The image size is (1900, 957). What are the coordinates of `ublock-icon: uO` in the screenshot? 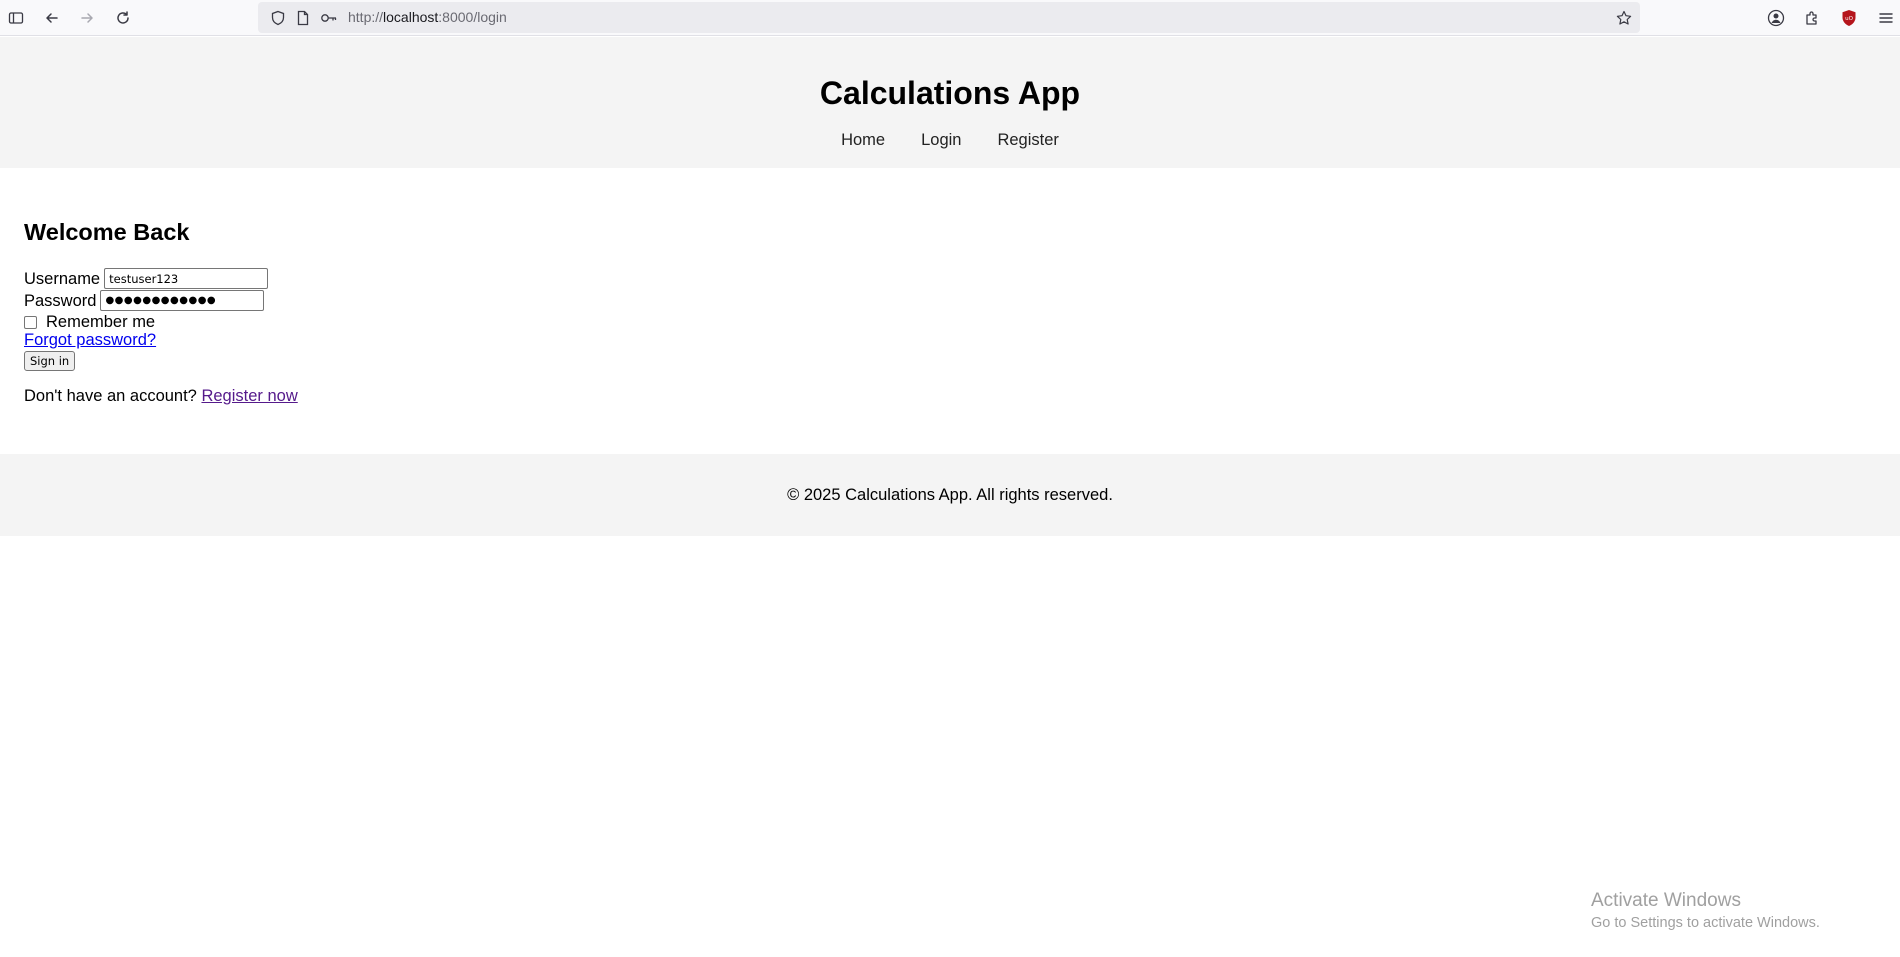 It's located at (1849, 18).